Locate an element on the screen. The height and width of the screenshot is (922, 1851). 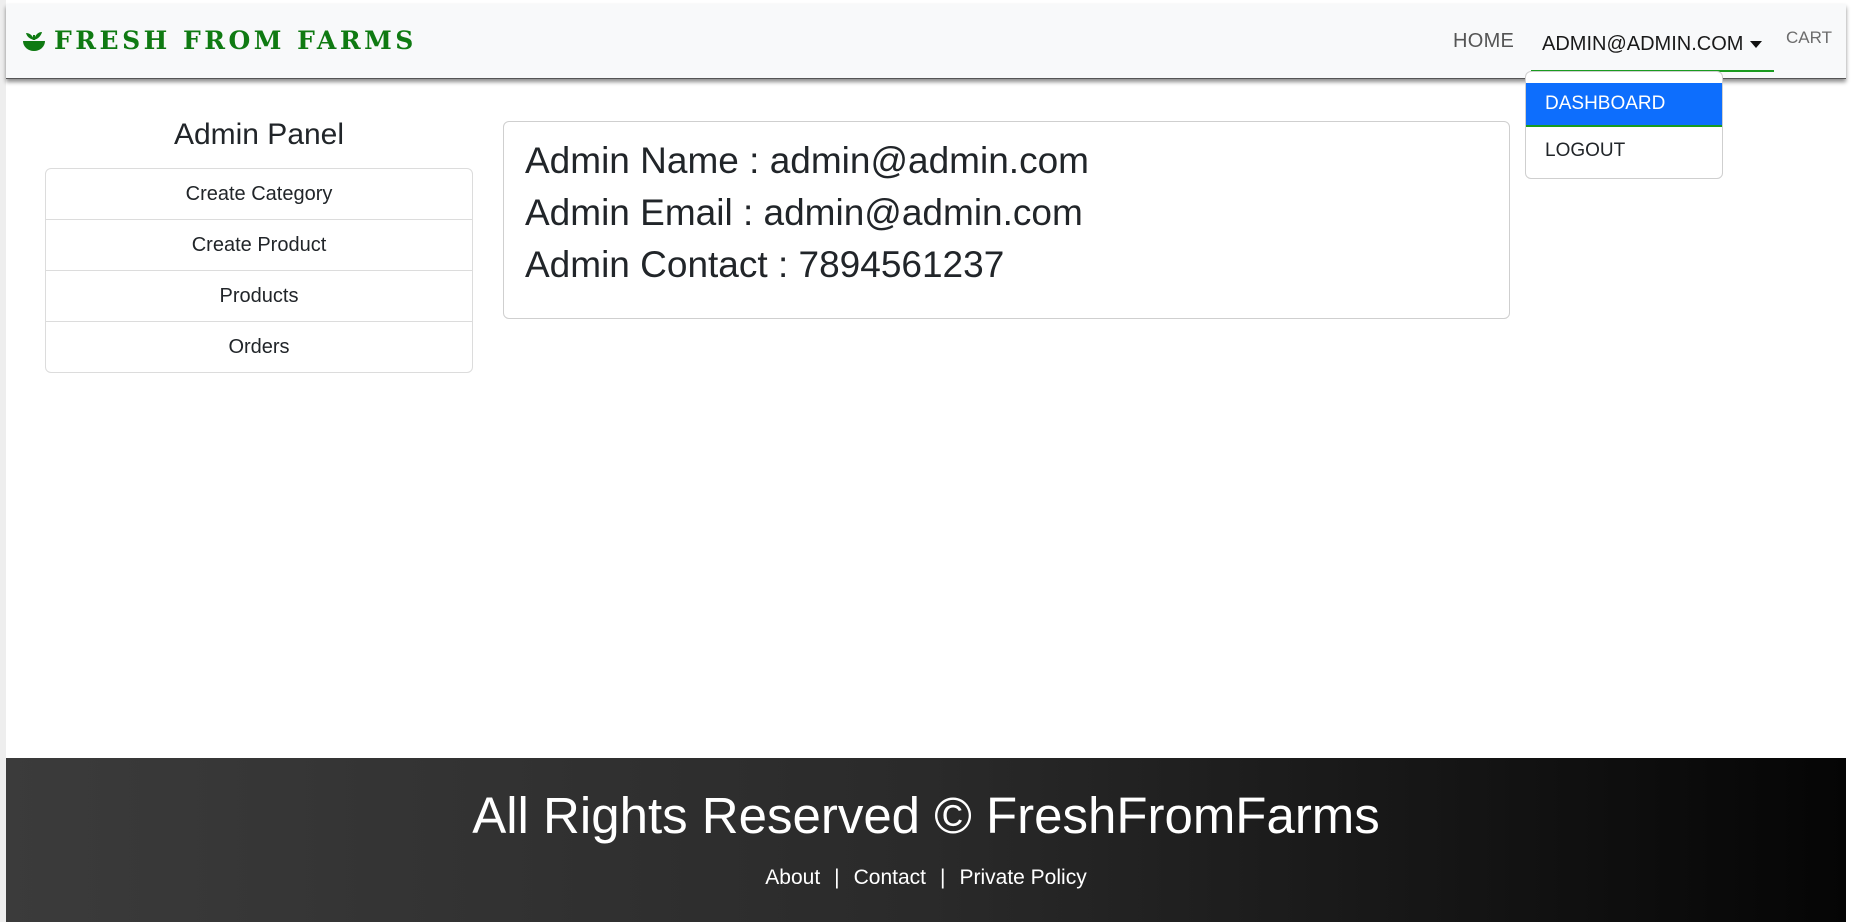
admin-email-line: Admin Email : admin@admin.com is located at coordinates (804, 212).